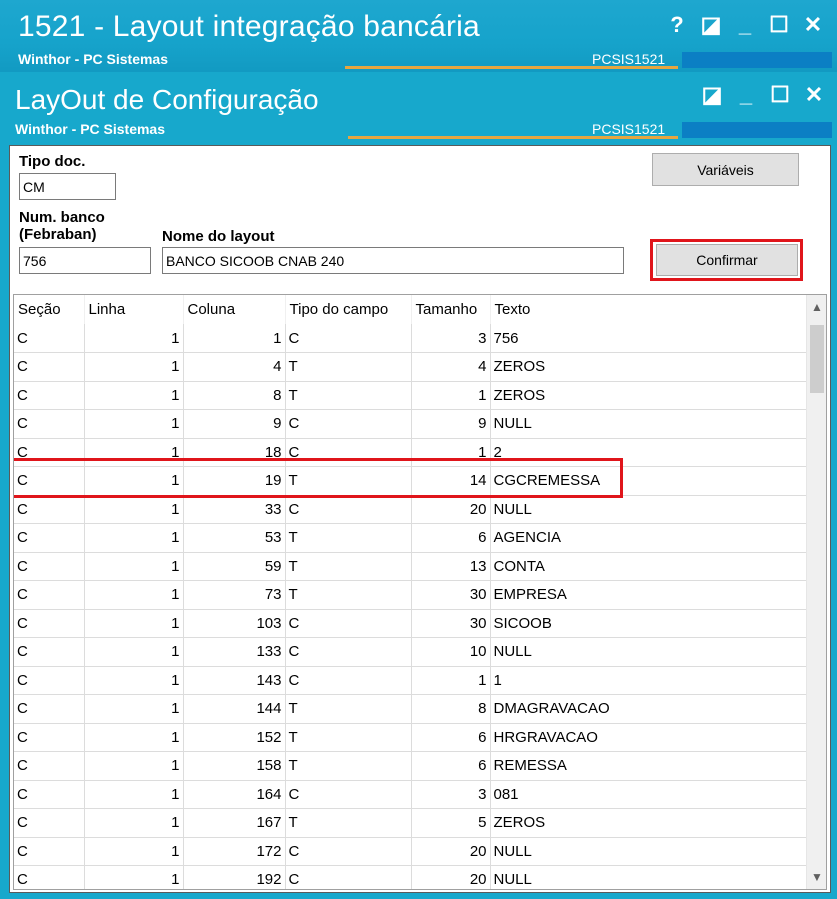 Image resolution: width=837 pixels, height=899 pixels. What do you see at coordinates (218, 236) in the screenshot?
I see `nome-layout-label: Nome do layout` at bounding box center [218, 236].